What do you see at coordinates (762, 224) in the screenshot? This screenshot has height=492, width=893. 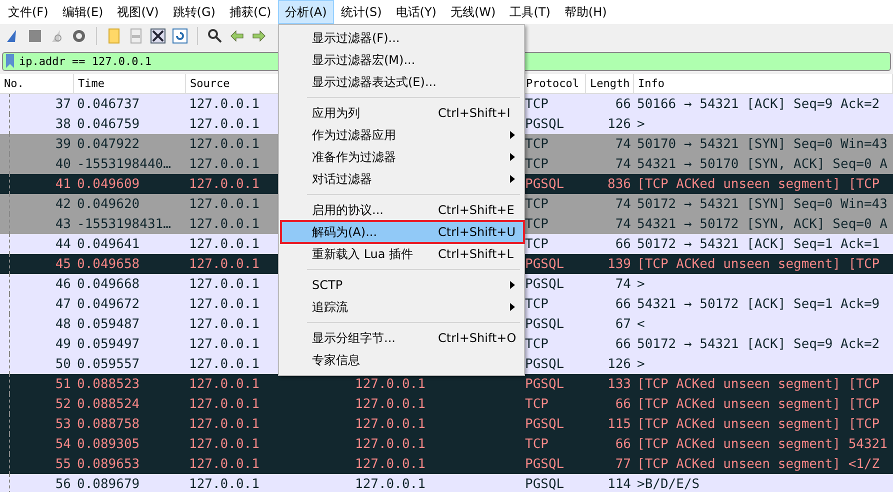 I see `table-cell: 54321 → 50172 [SYN, ACK] Seq=0 A` at bounding box center [762, 224].